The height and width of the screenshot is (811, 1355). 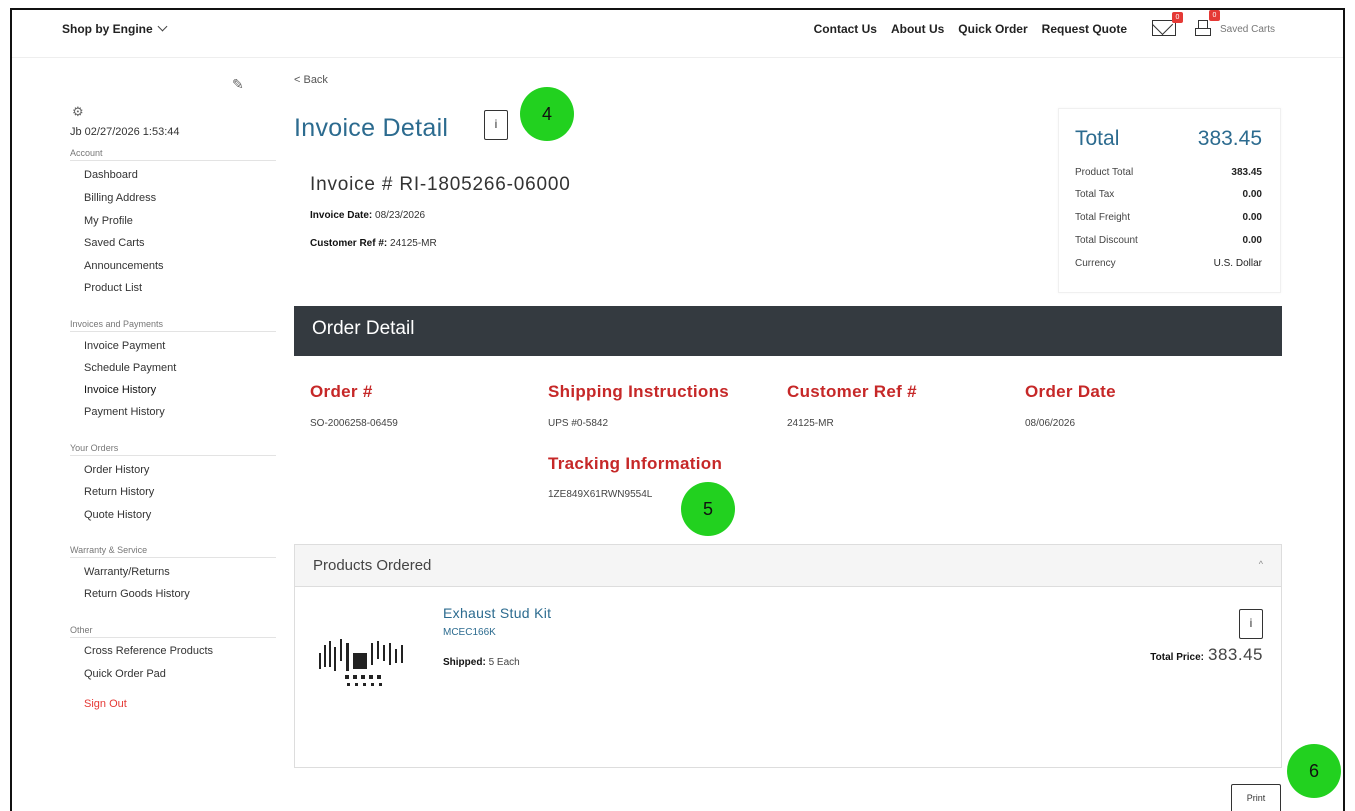 What do you see at coordinates (469, 632) in the screenshot?
I see `product-sku: MCEC166K` at bounding box center [469, 632].